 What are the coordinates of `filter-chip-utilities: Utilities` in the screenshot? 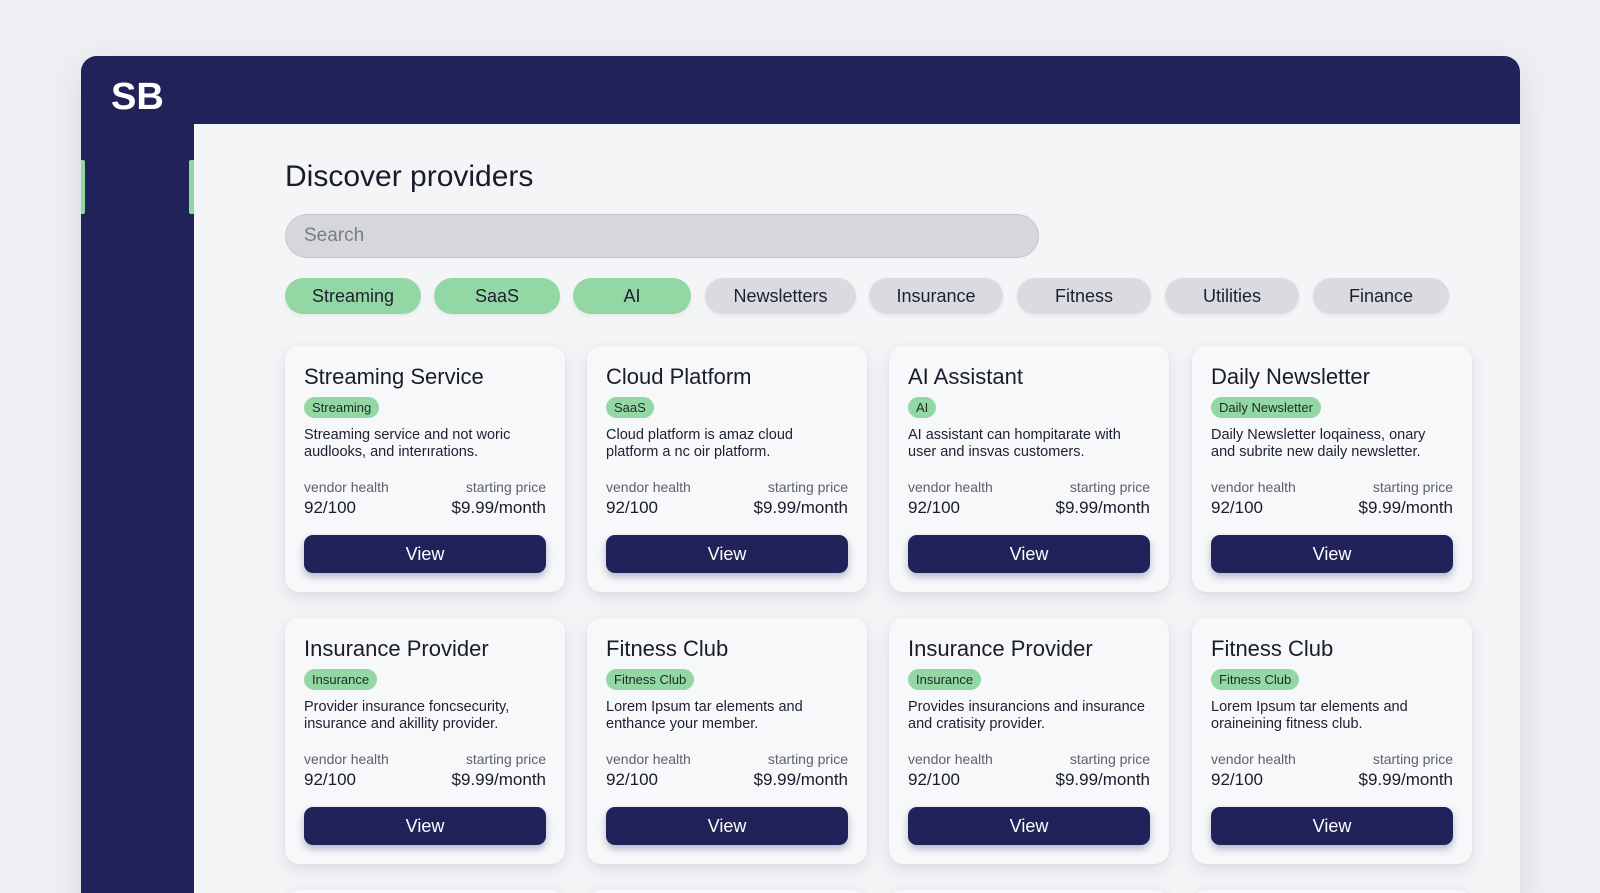 It's located at (1232, 296).